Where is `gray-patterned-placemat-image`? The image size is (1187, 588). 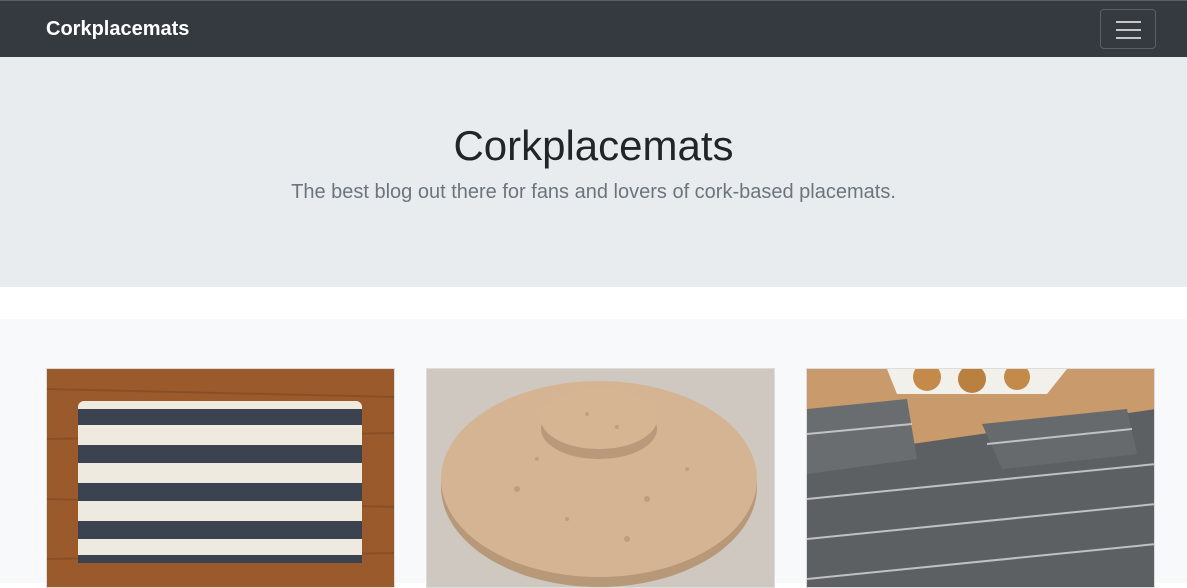 gray-patterned-placemat-image is located at coordinates (980, 478).